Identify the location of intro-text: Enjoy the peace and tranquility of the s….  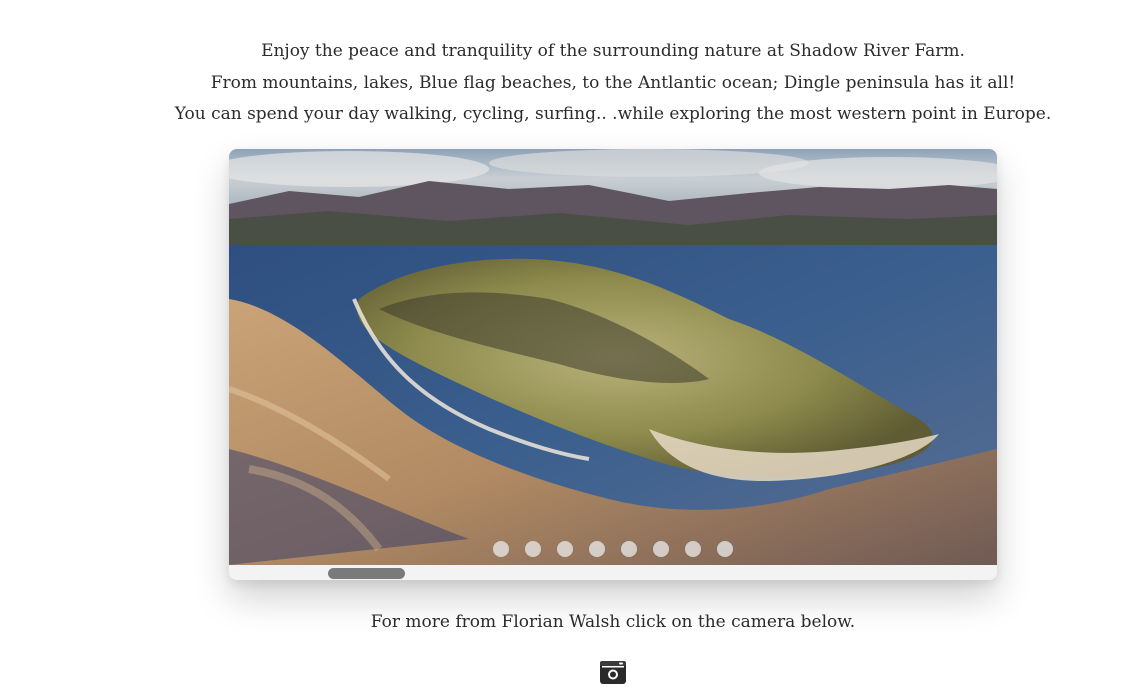
(561, 83).